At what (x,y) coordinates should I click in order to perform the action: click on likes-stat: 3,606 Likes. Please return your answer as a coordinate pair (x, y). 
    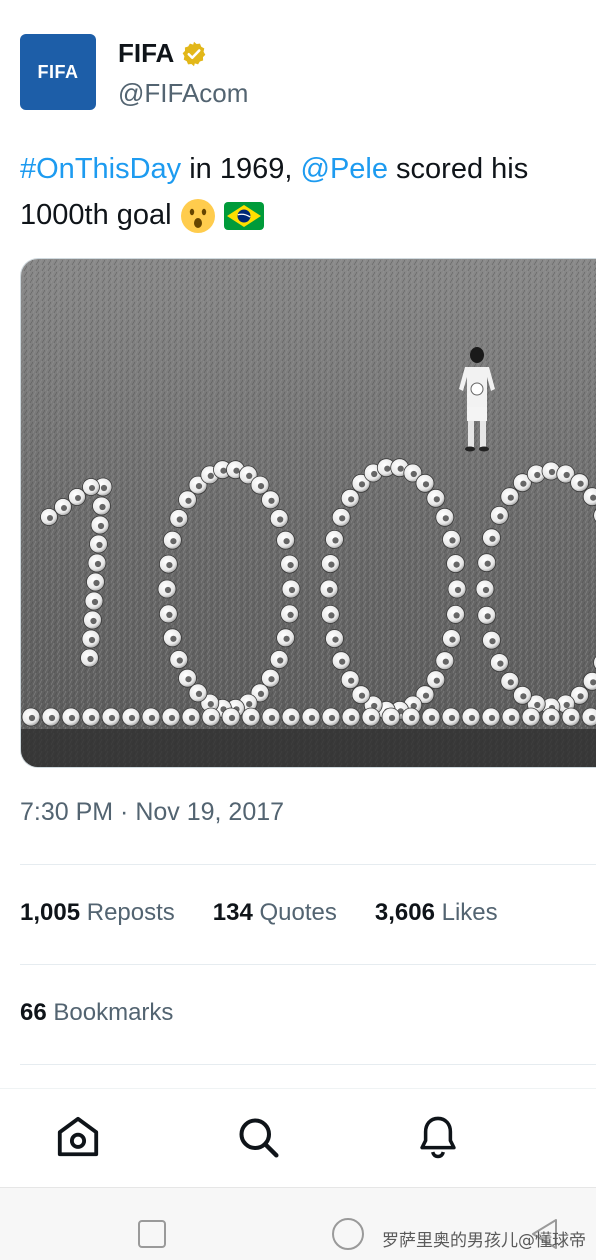
    Looking at the image, I should click on (436, 913).